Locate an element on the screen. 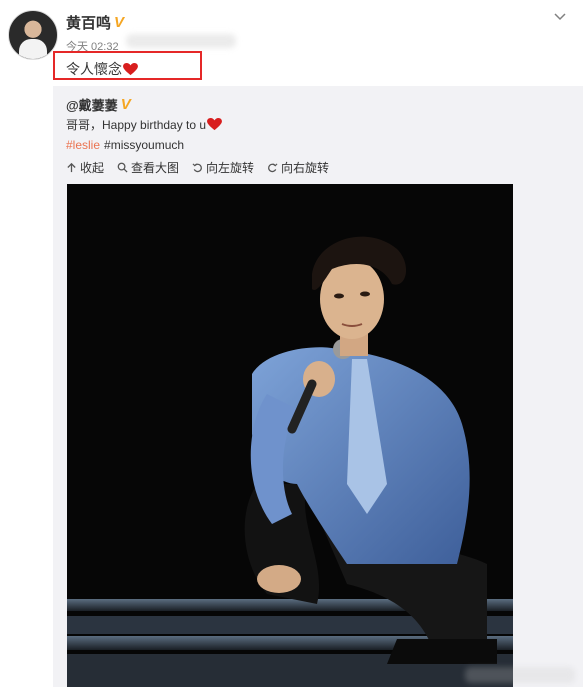 This screenshot has width=583, height=687. avatar-figure is located at coordinates (33, 49).